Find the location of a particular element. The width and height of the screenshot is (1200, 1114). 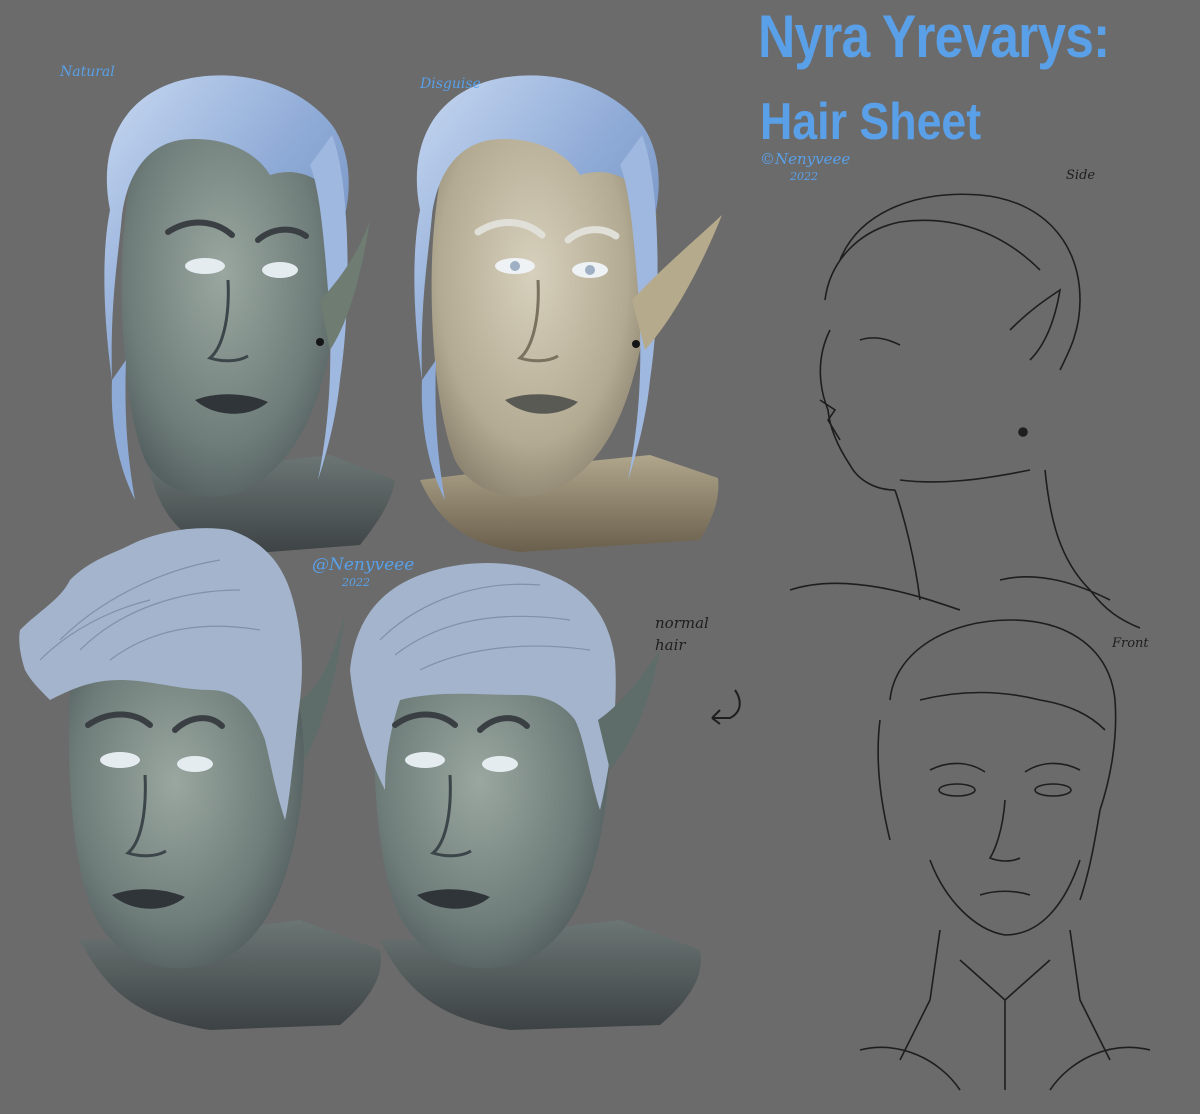

label-front: Front is located at coordinates (1130, 643).